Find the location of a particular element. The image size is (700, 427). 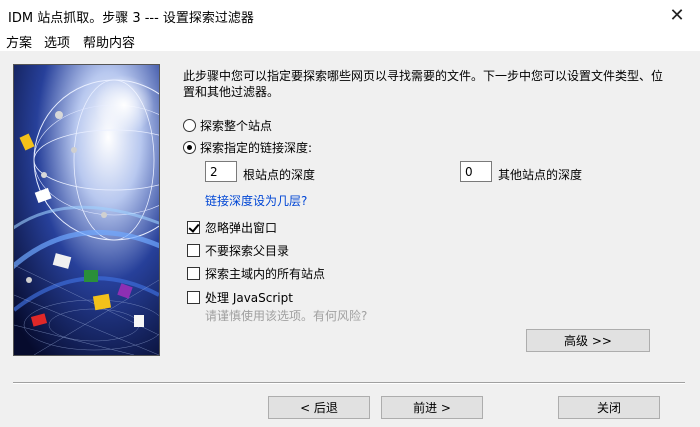

checkbox-ignore-popups: 忽略弹出窗口 is located at coordinates (232, 227).